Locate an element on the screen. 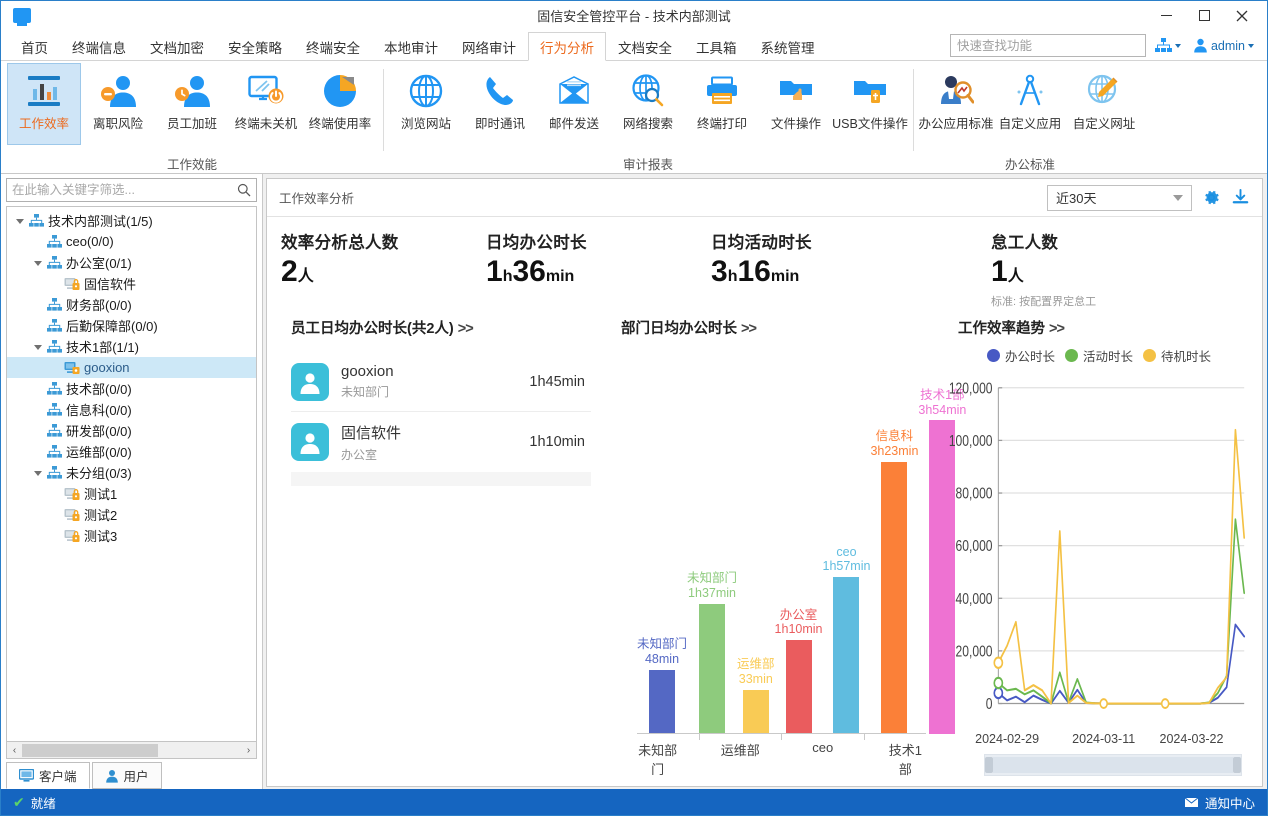  tree-node: 后勤保障部(0/0) is located at coordinates (131, 325).